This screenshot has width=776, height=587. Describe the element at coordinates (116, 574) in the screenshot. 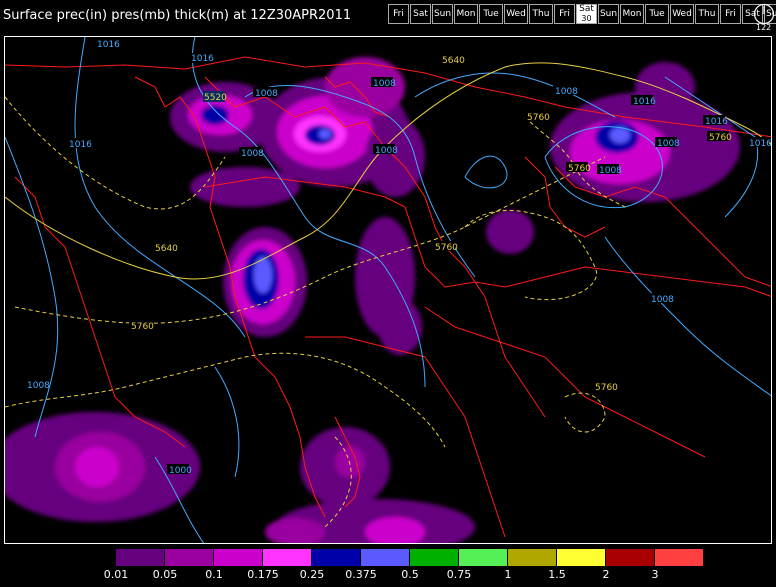

I see `legend-tick-label: 0.01` at that location.